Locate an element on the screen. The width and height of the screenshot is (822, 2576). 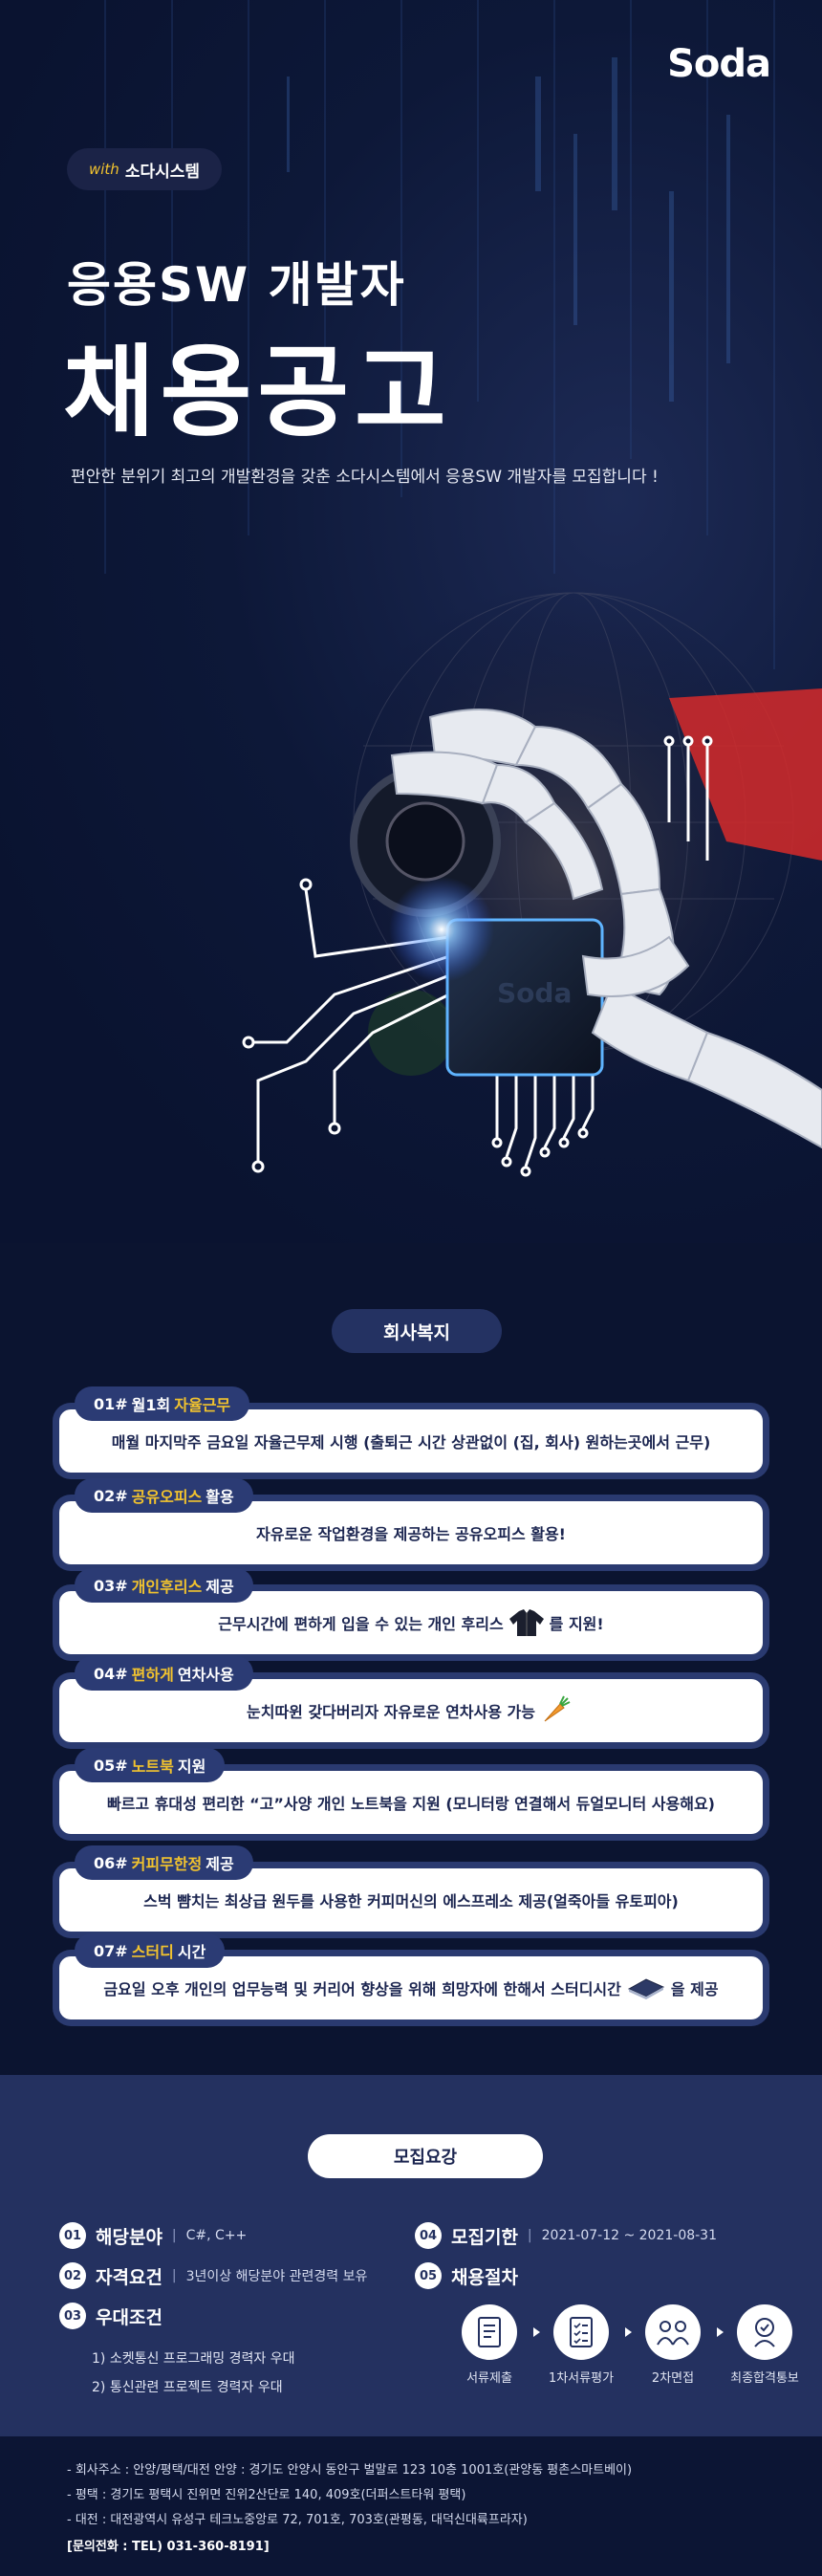
welfare-text: 자유로운 작업환경을 제공하는 공유오피스 활용! is located at coordinates (411, 1534).